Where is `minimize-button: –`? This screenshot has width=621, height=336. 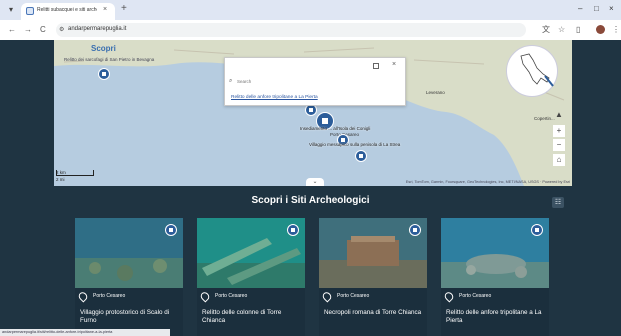 minimize-button: – is located at coordinates (580, 8).